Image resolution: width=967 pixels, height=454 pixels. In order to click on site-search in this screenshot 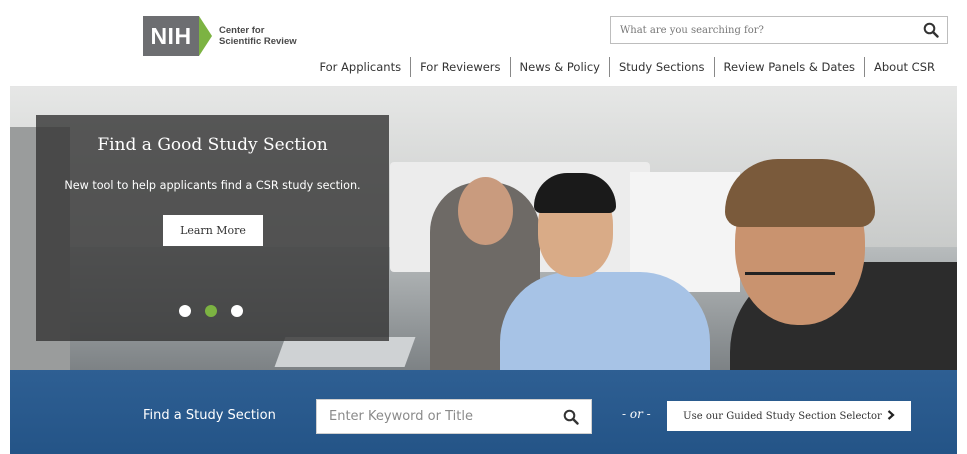, I will do `click(779, 30)`.